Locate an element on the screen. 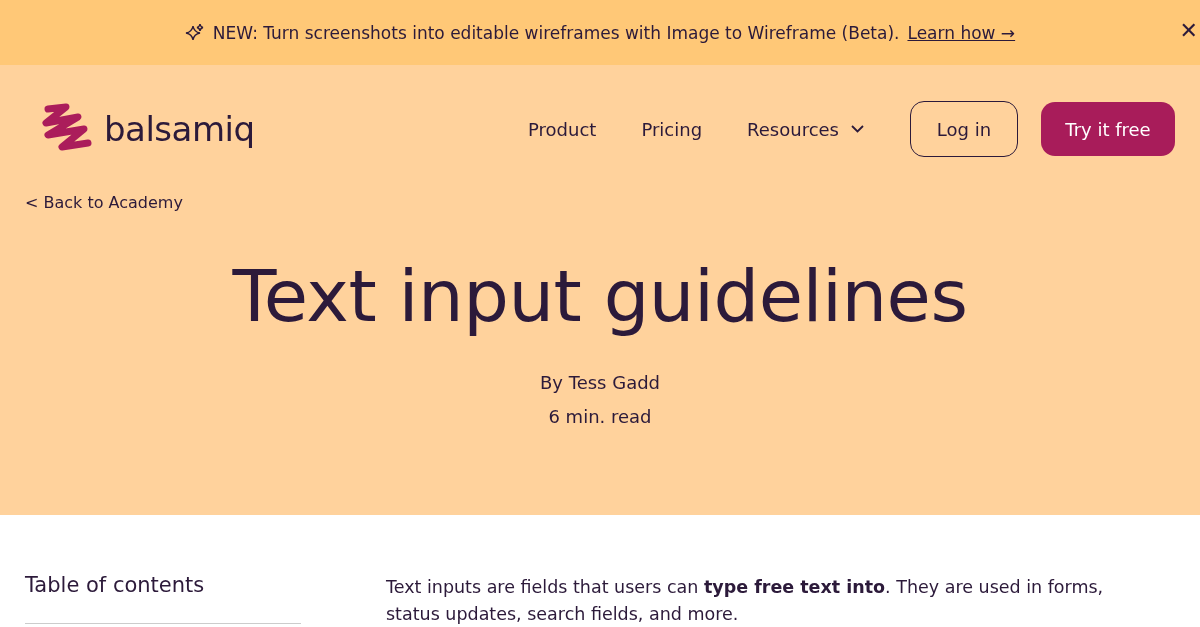 This screenshot has width=1200, height=627. logo-text: balsamiq is located at coordinates (179, 129).